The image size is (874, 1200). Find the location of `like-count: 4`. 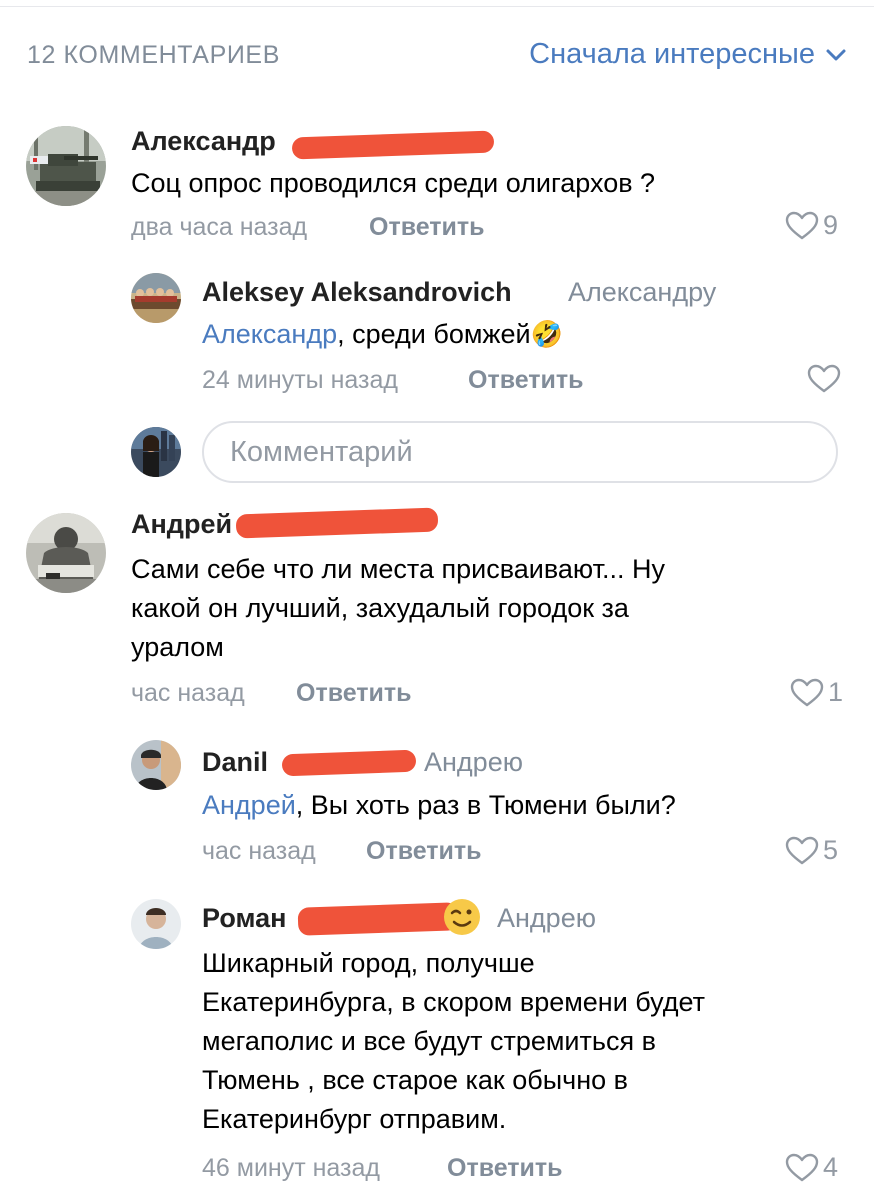

like-count: 4 is located at coordinates (831, 1167).